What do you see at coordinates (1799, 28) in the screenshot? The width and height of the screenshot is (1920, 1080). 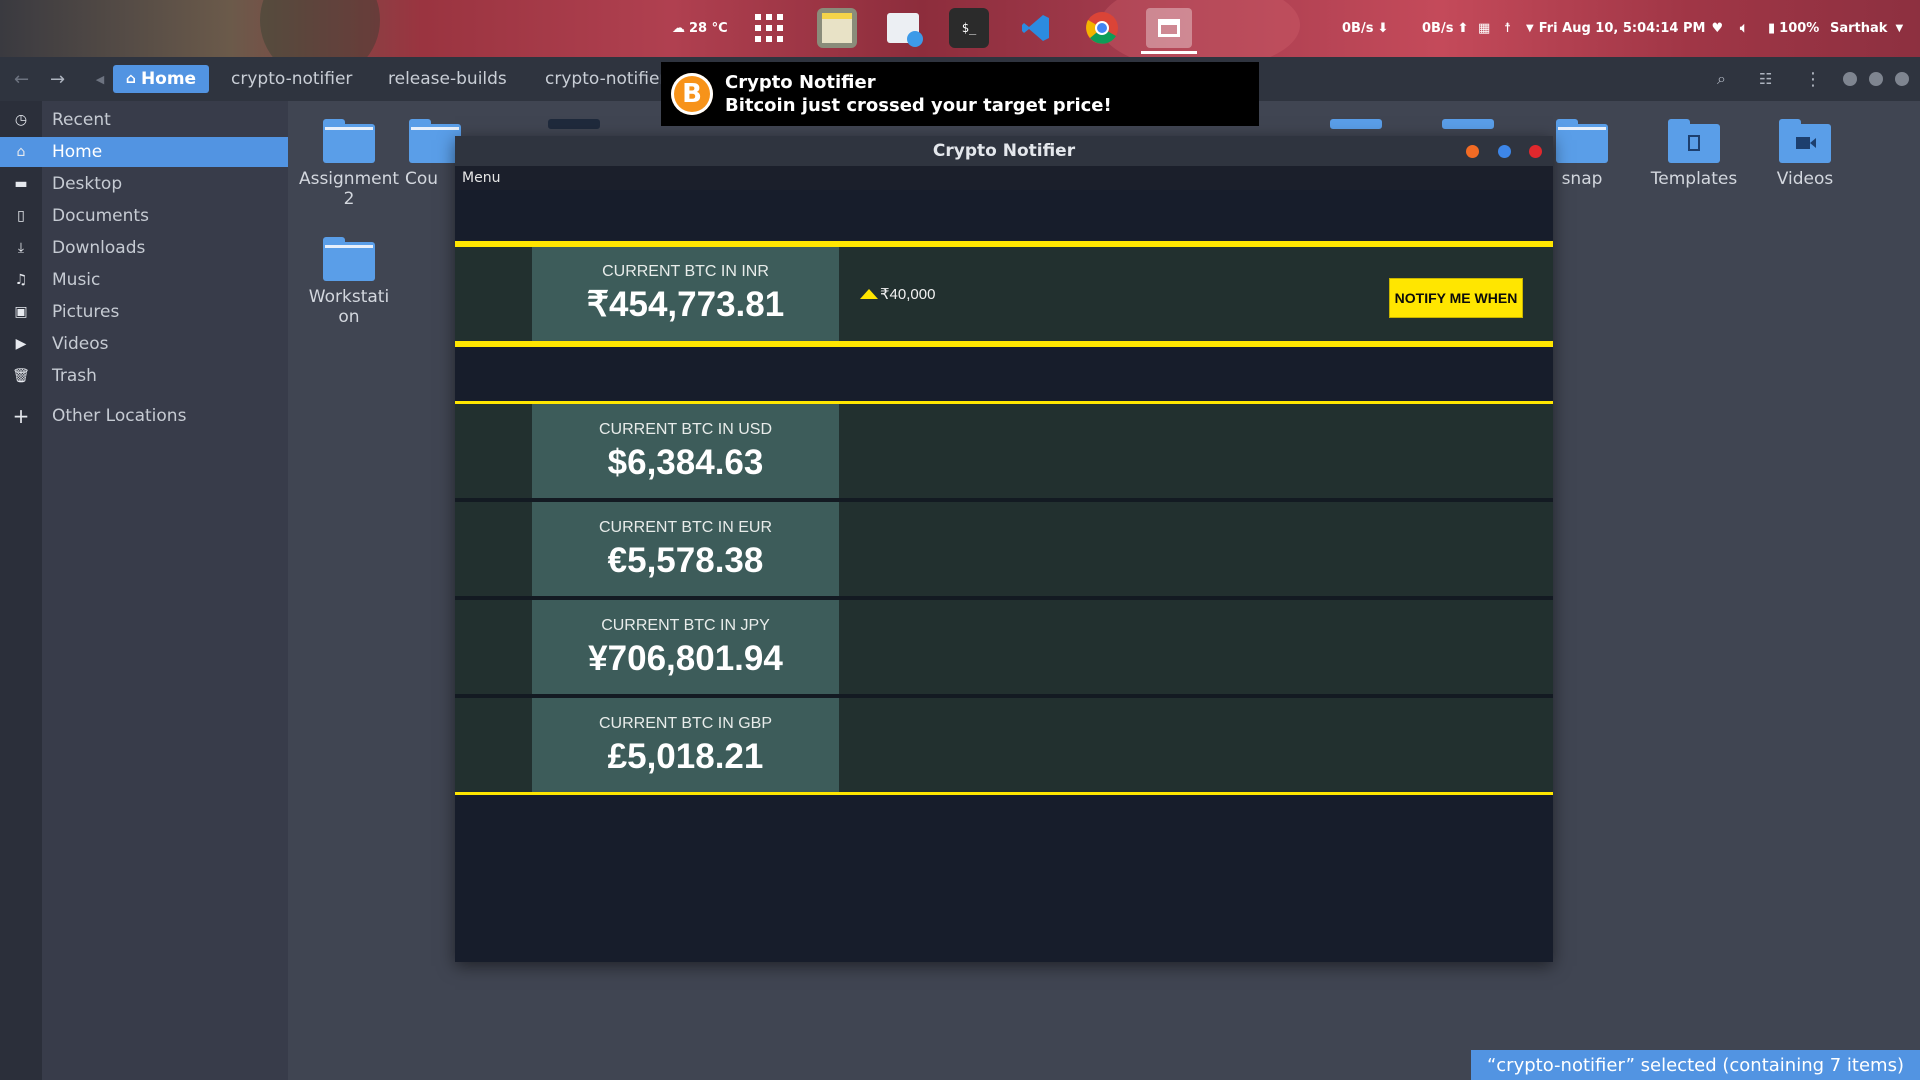 I see `battery-text: 100%` at bounding box center [1799, 28].